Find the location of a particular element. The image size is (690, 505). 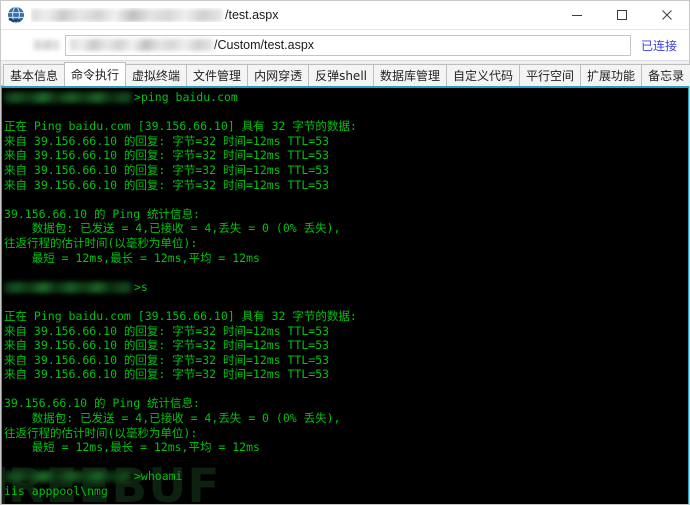

minimize-button is located at coordinates (576, 15).